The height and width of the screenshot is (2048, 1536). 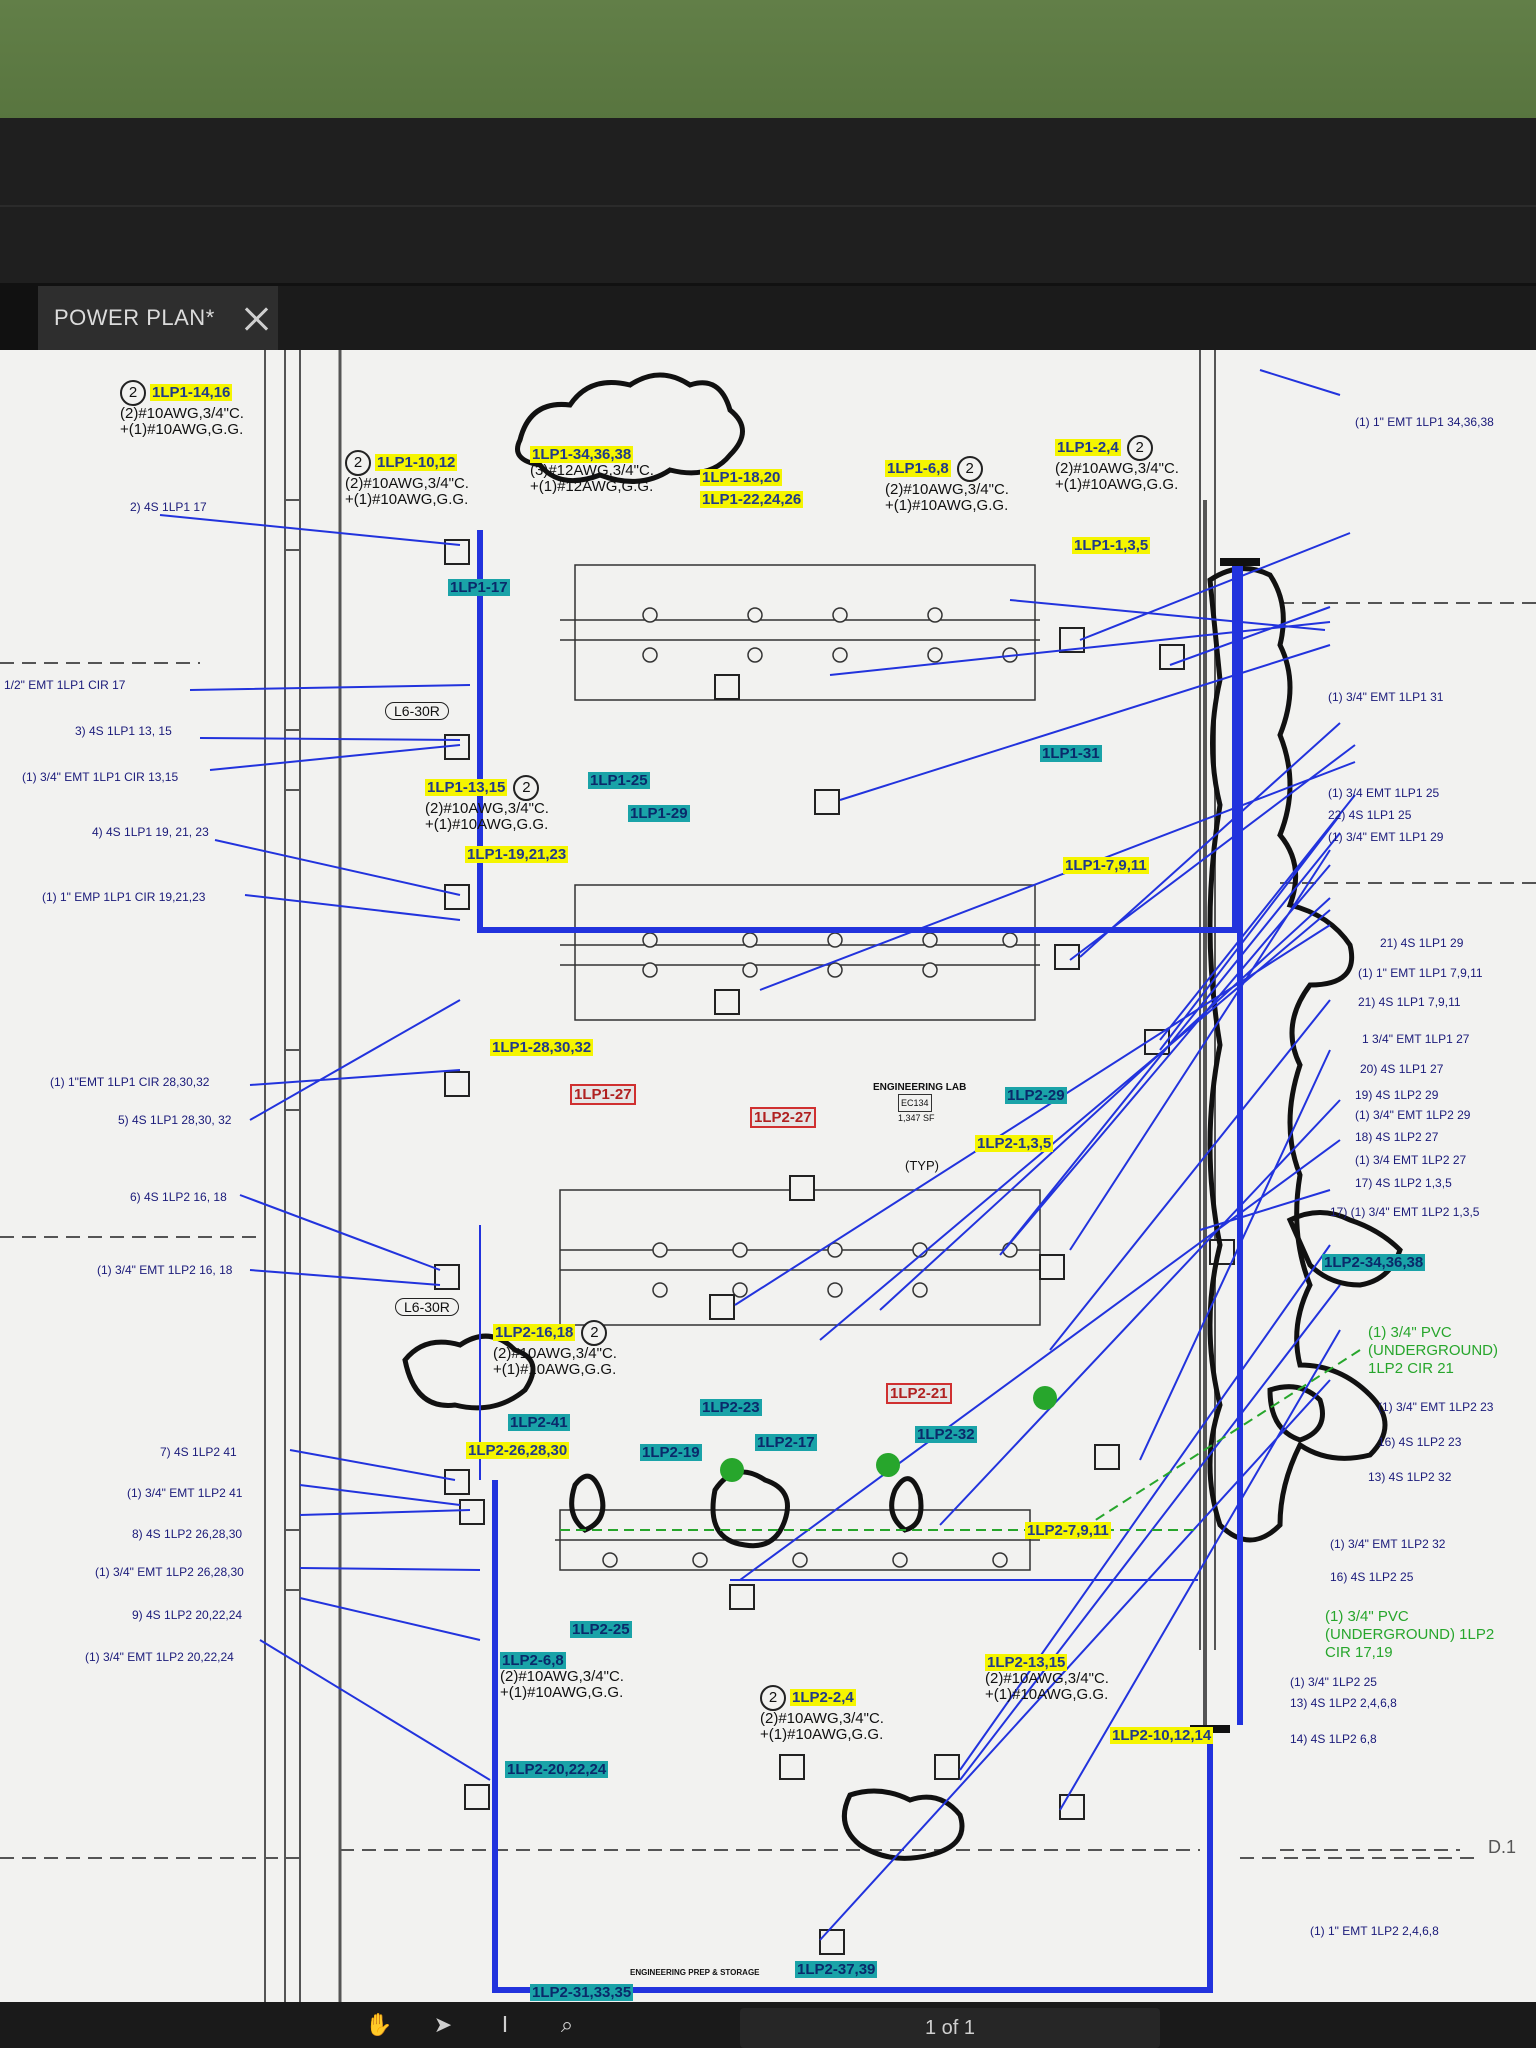 I want to click on circuit-tag: 1LP1-1,3,5, so click(x=1111, y=545).